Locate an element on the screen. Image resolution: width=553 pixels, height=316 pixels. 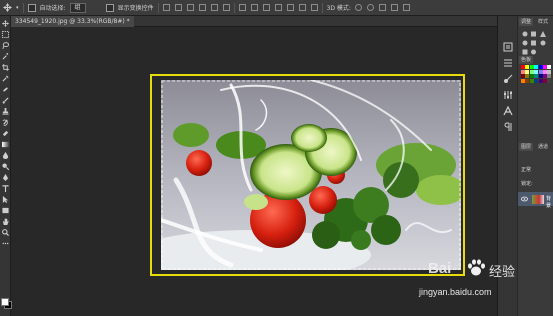
swatches-grid is located at coordinates (536, 89).